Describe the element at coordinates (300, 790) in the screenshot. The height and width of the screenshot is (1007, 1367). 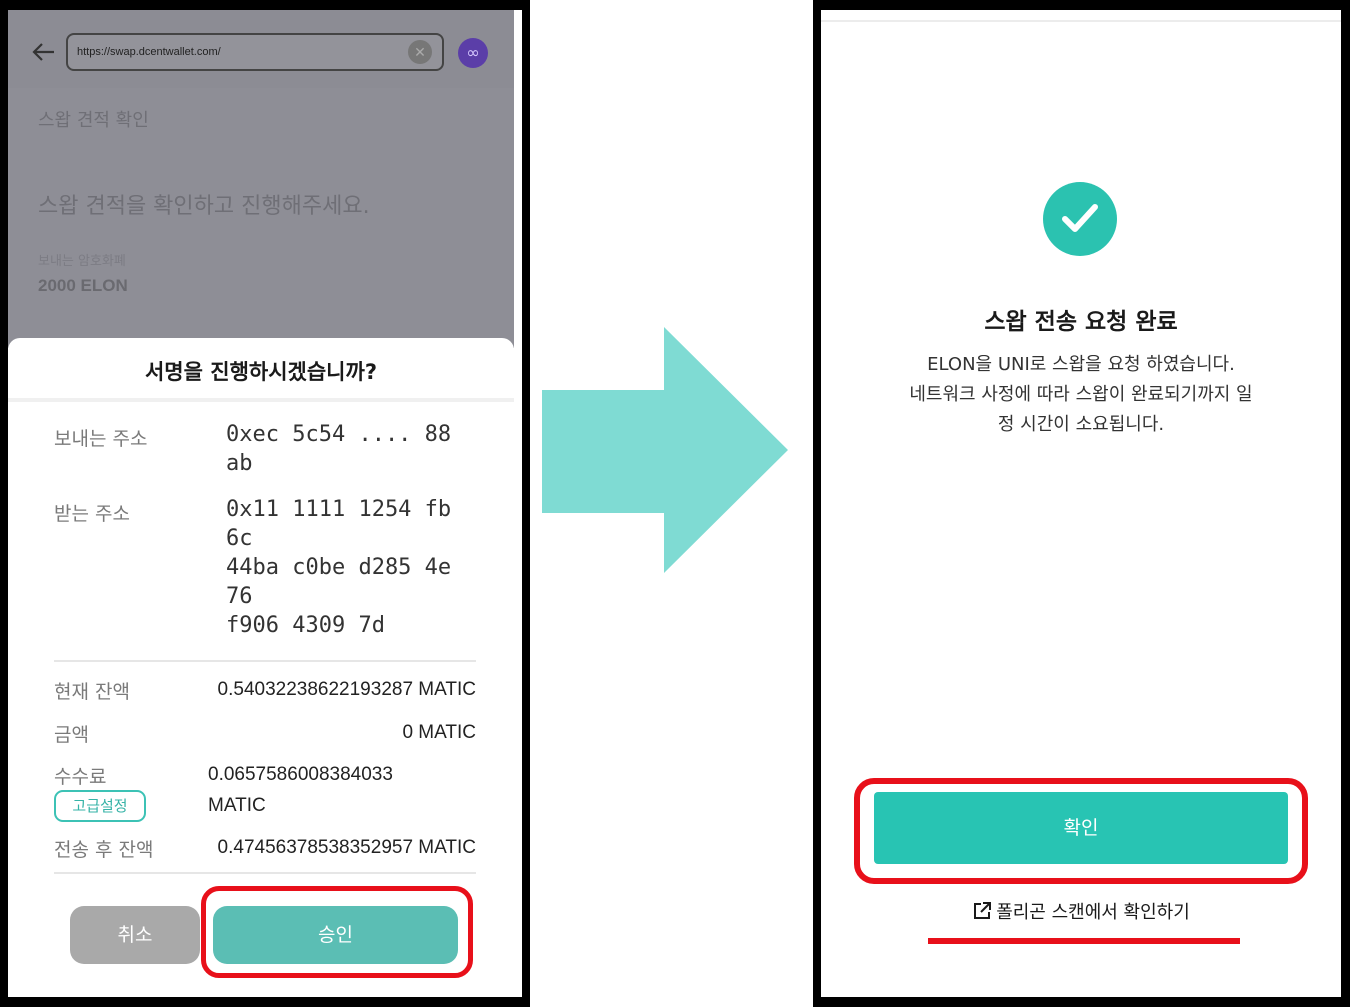
I see `fee-value: 0.0657586008384033 MATIC` at that location.